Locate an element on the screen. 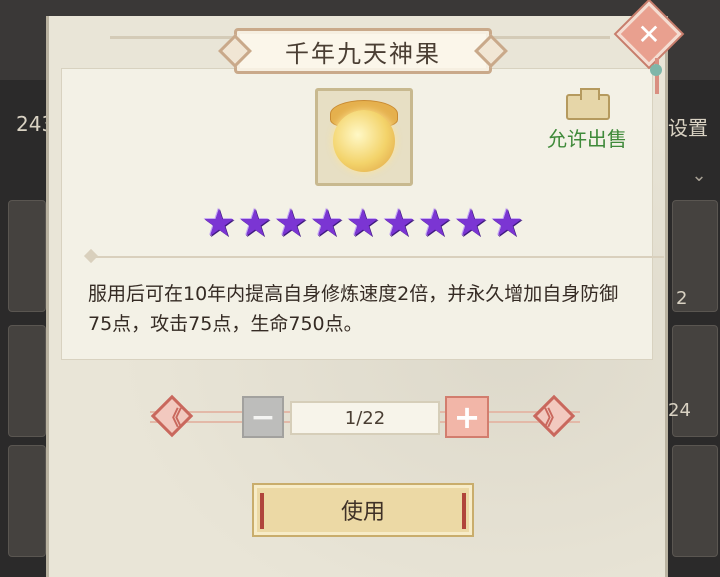 This screenshot has height=577, width=720. background-number: 2 is located at coordinates (682, 298).